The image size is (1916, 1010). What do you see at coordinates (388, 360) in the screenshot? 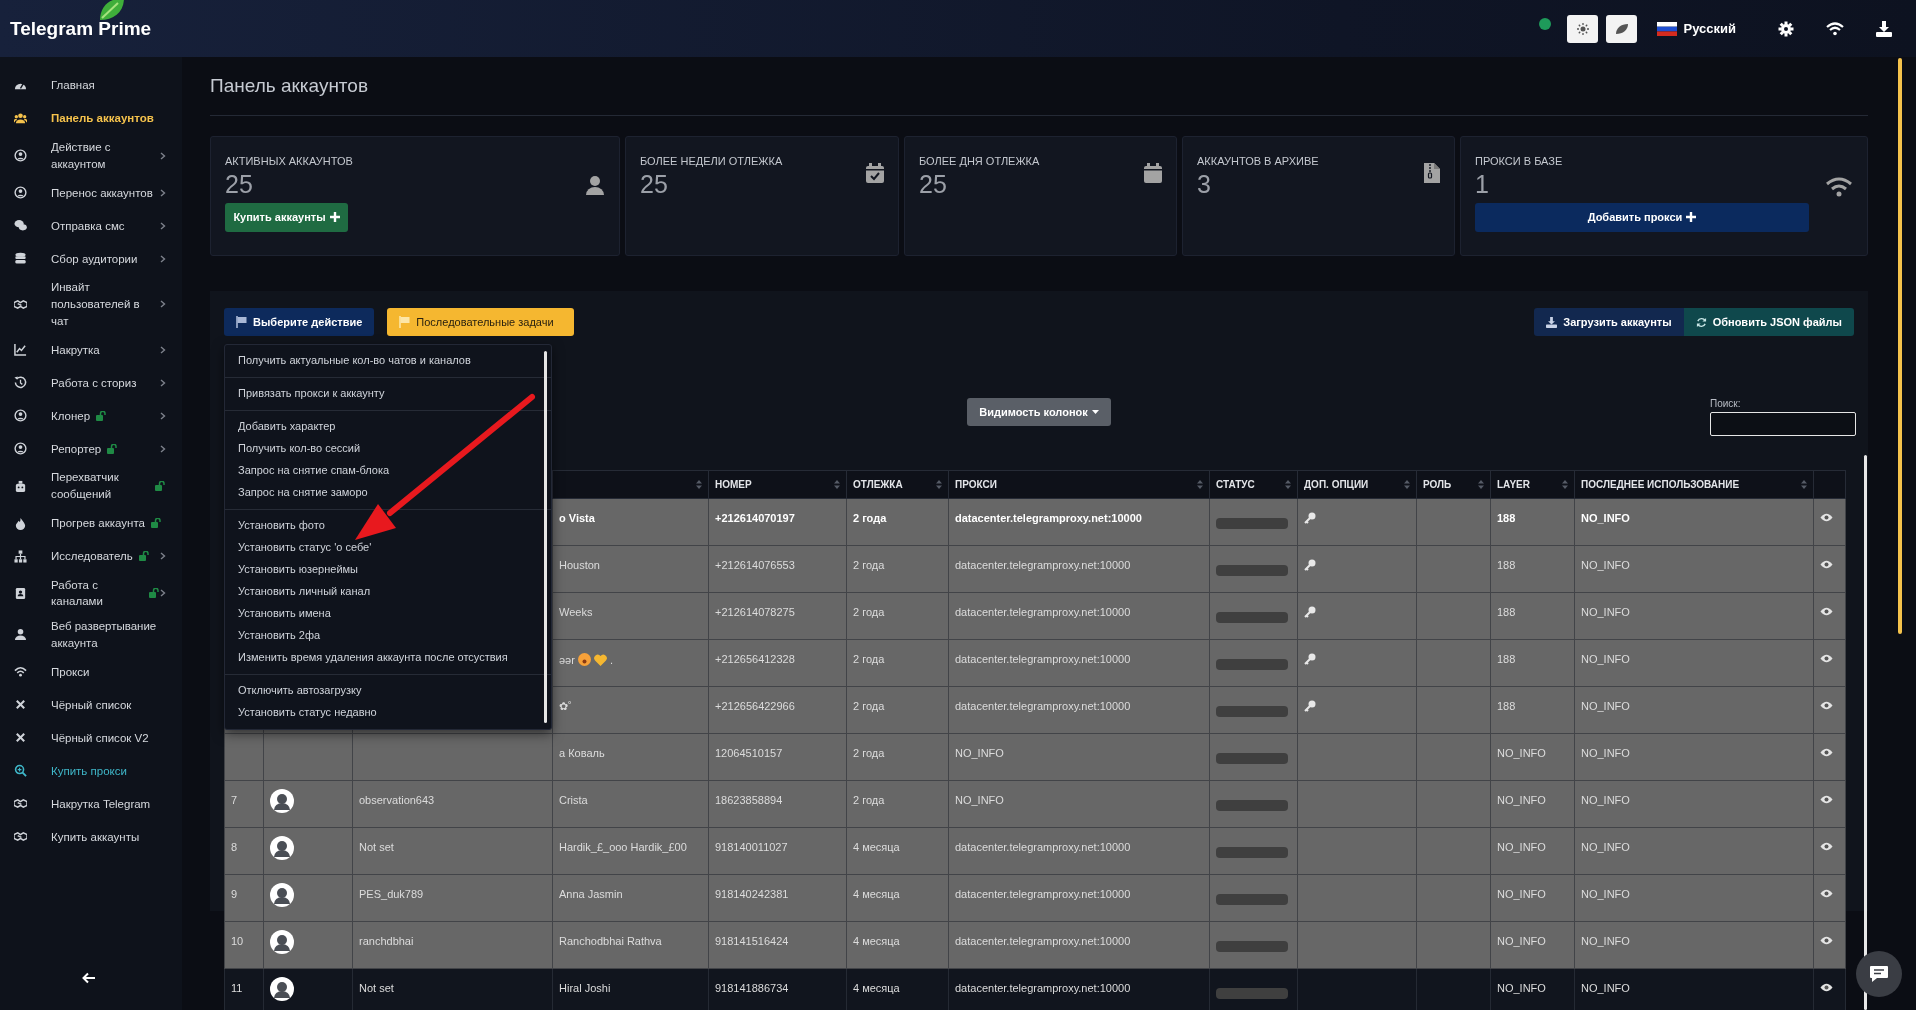
I see `menu-item: Получить актуальные кол-во чатов и каналов` at bounding box center [388, 360].